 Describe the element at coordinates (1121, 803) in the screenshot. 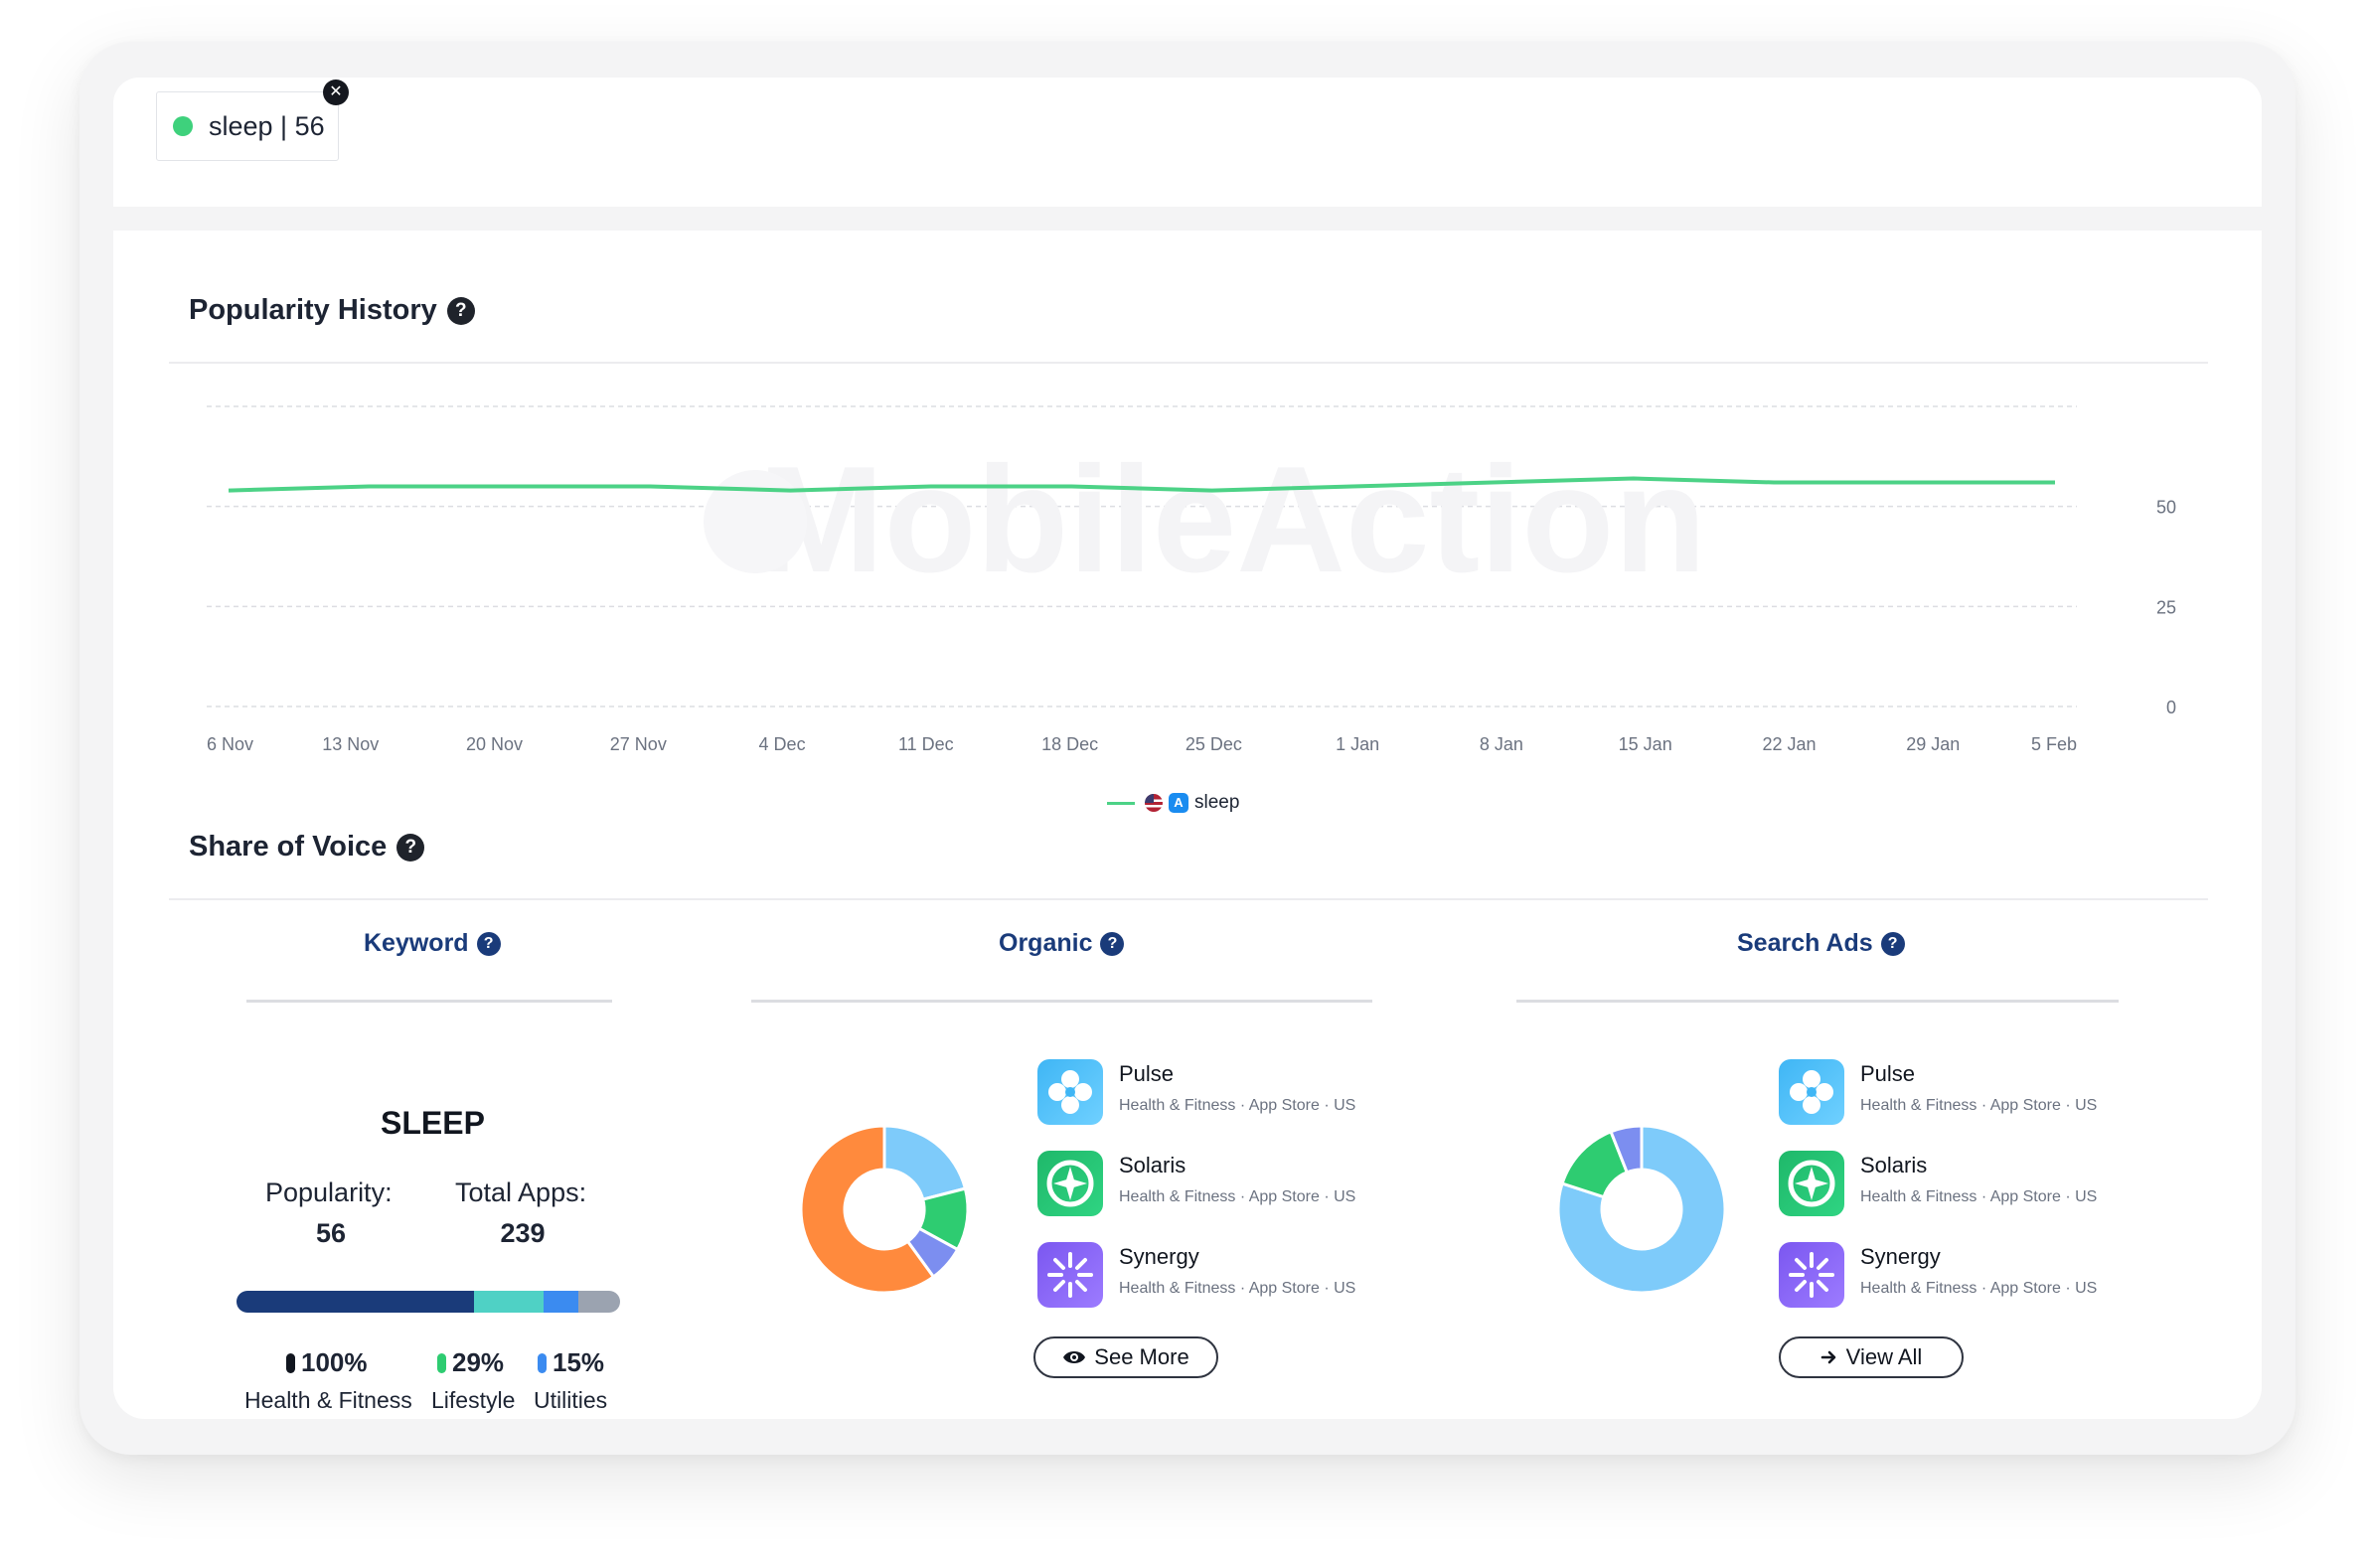

I see `legend-line-swatch` at that location.